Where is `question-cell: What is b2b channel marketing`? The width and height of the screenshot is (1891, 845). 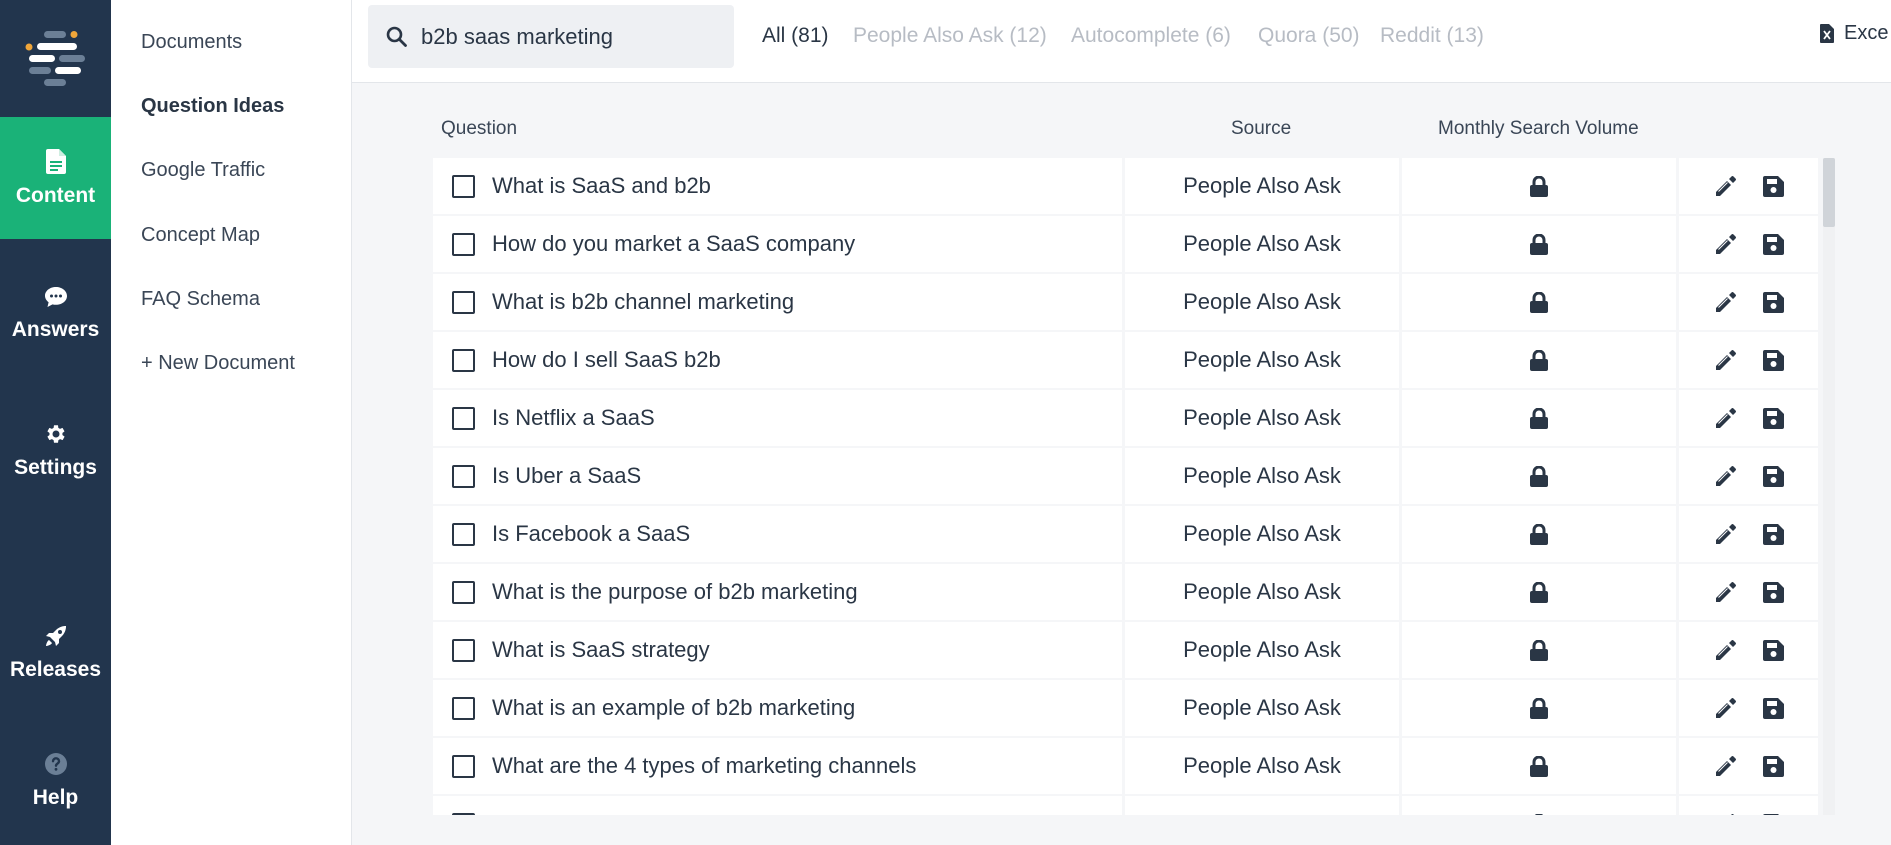 question-cell: What is b2b channel marketing is located at coordinates (777, 302).